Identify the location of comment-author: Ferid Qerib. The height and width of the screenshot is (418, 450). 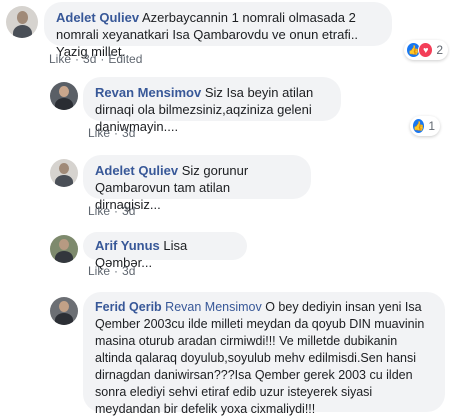
(128, 307).